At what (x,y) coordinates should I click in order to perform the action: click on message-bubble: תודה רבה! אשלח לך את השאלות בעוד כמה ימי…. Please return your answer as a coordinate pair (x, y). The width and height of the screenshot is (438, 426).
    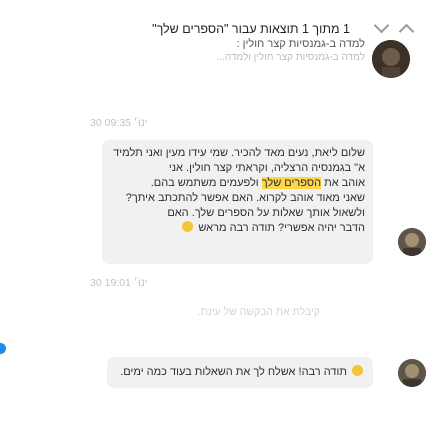
    Looking at the image, I should click on (240, 372).